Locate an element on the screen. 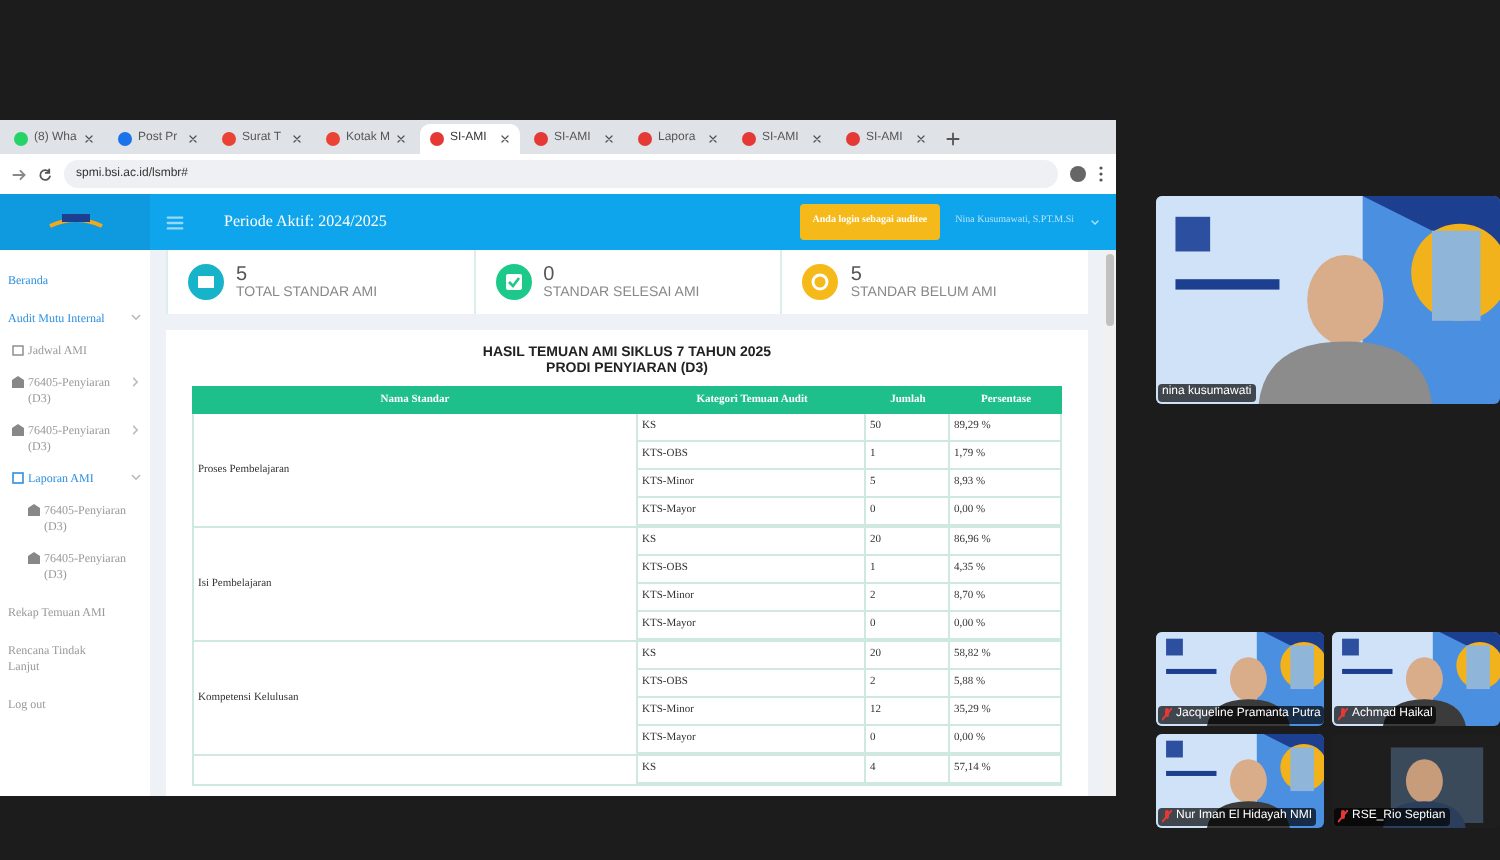 The image size is (1500, 860). forward-icon is located at coordinates (19, 174).